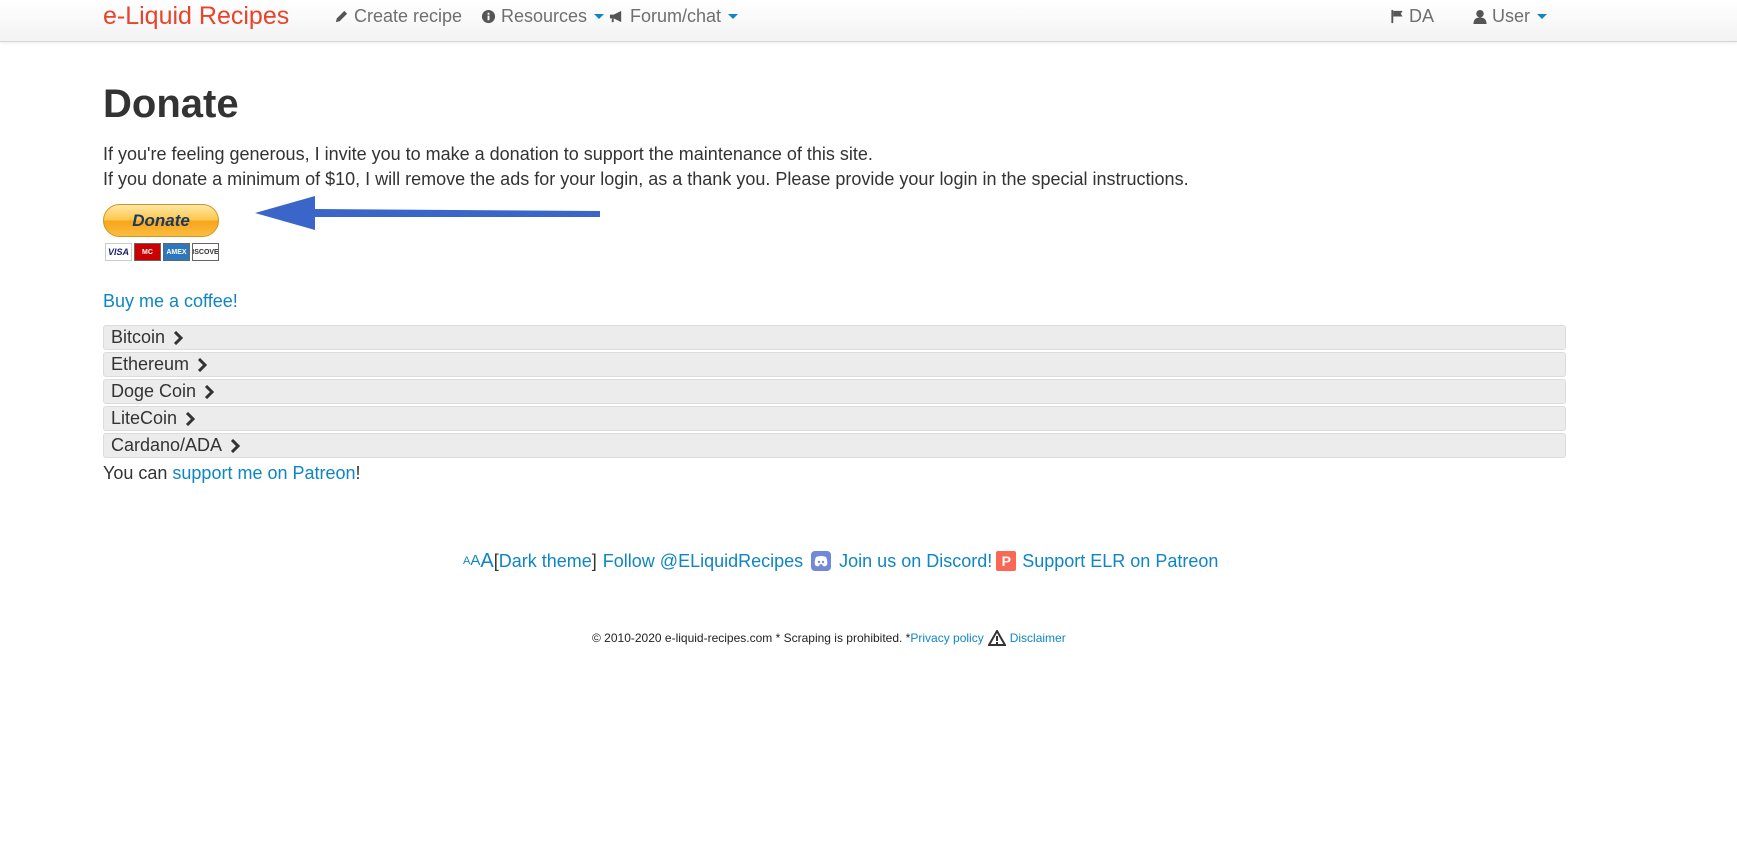  What do you see at coordinates (834, 418) in the screenshot?
I see `accordion-litecoin: LiteCoin` at bounding box center [834, 418].